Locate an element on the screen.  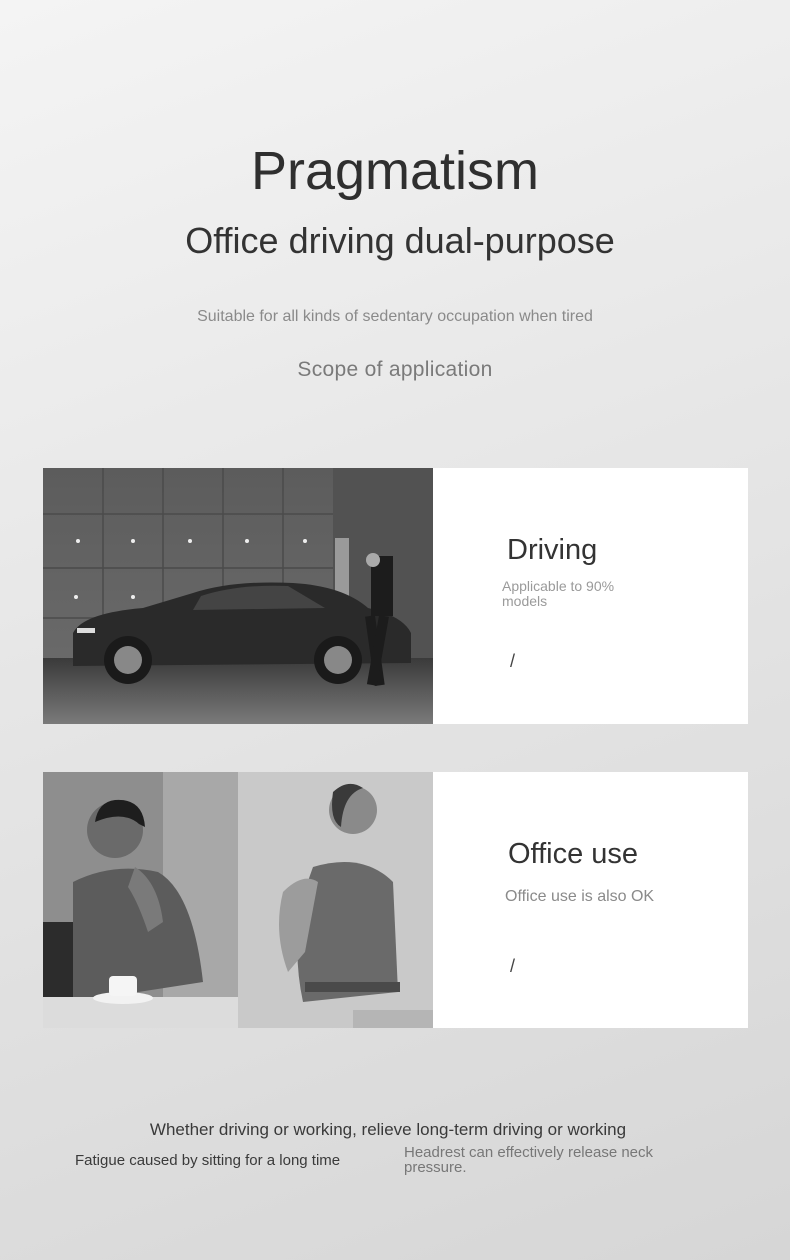
car-showroom-photo is located at coordinates (238, 596).